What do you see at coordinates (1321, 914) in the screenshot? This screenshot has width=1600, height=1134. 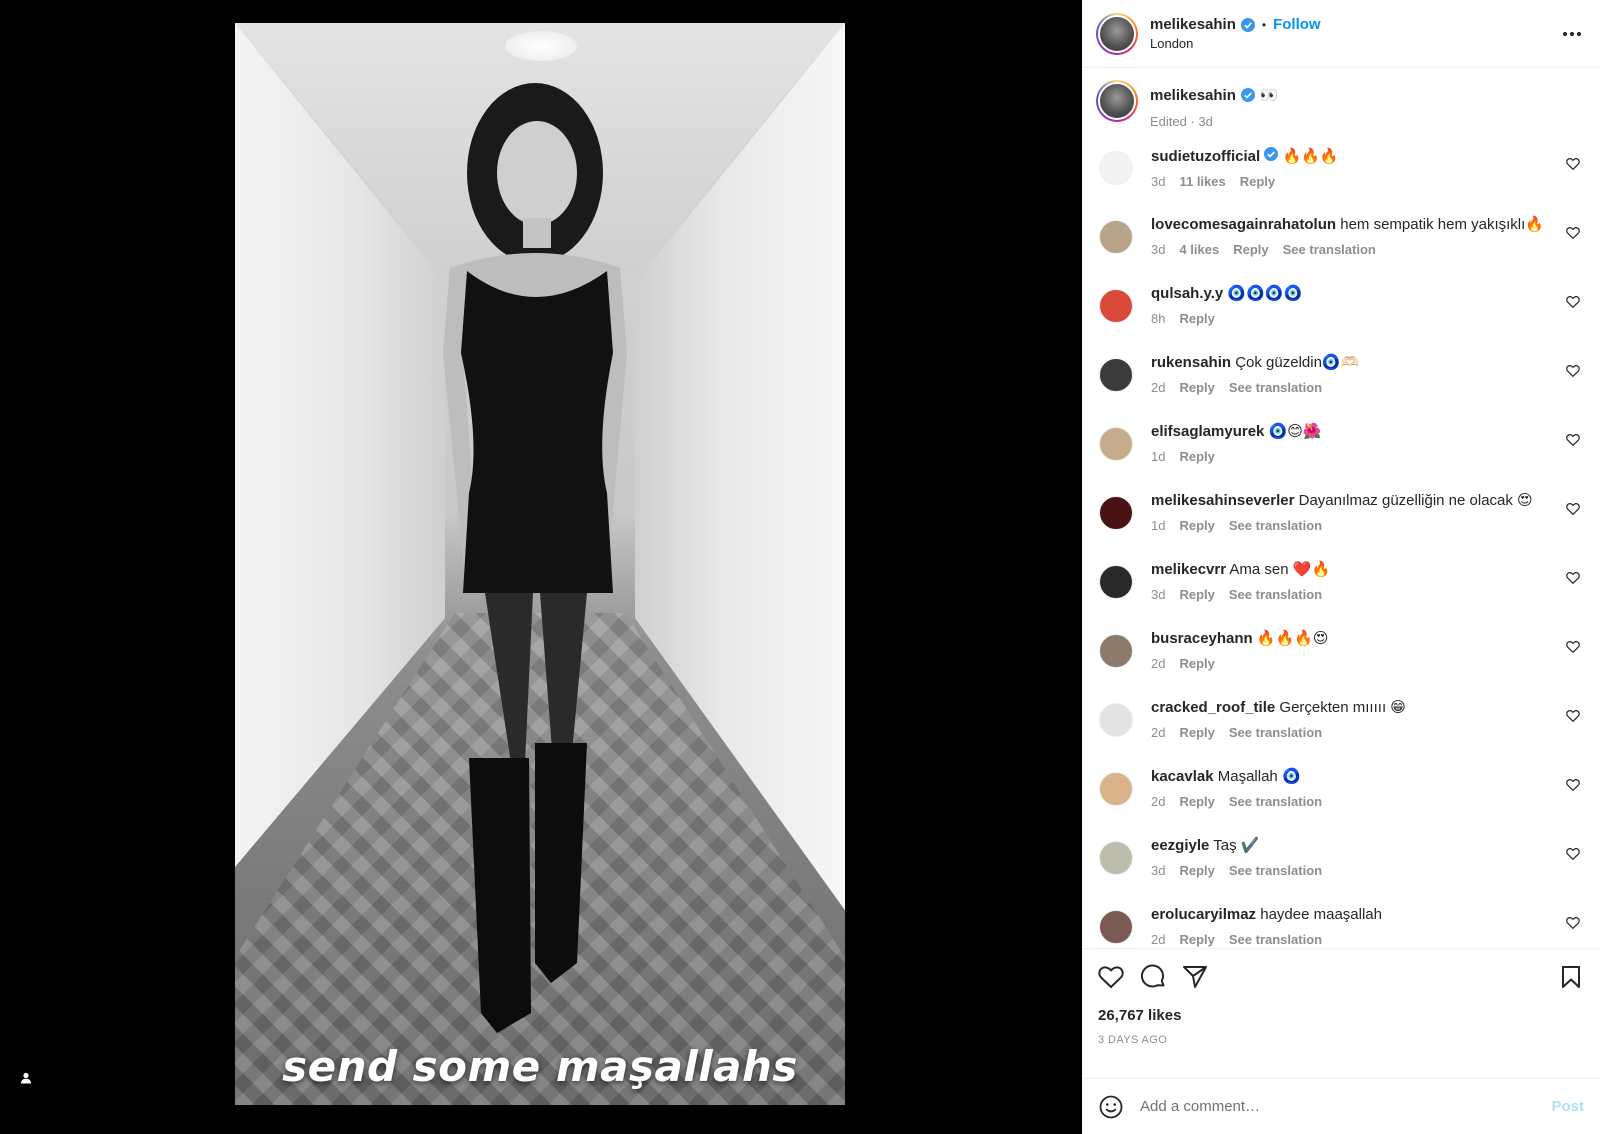 I see `comment-text: haydee maaşallah` at bounding box center [1321, 914].